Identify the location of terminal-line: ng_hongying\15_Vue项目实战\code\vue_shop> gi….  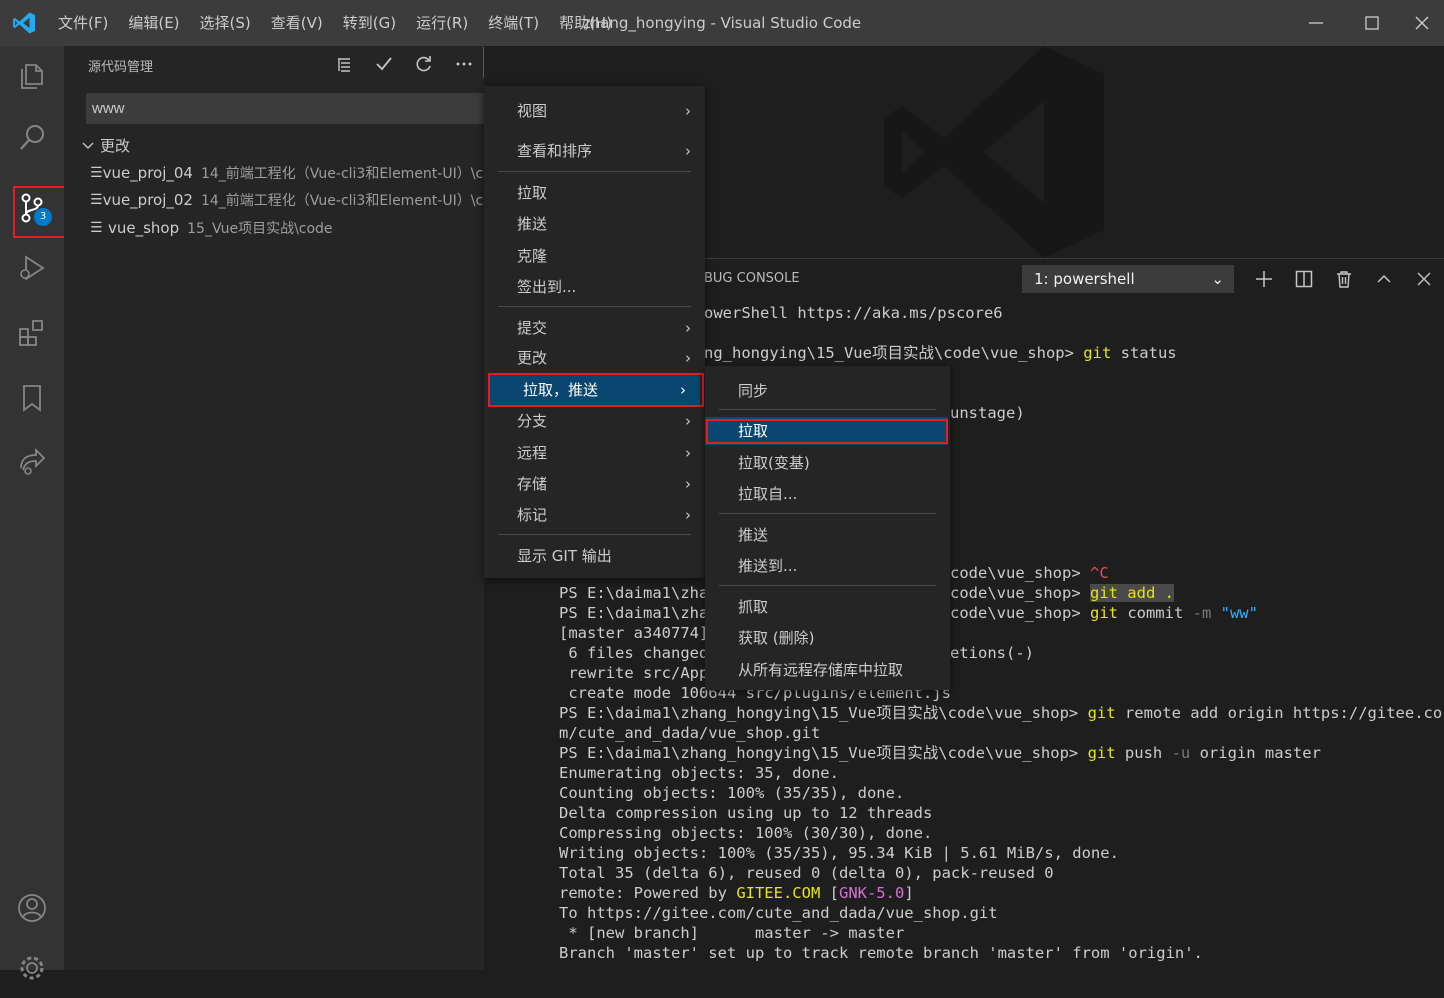
(940, 353).